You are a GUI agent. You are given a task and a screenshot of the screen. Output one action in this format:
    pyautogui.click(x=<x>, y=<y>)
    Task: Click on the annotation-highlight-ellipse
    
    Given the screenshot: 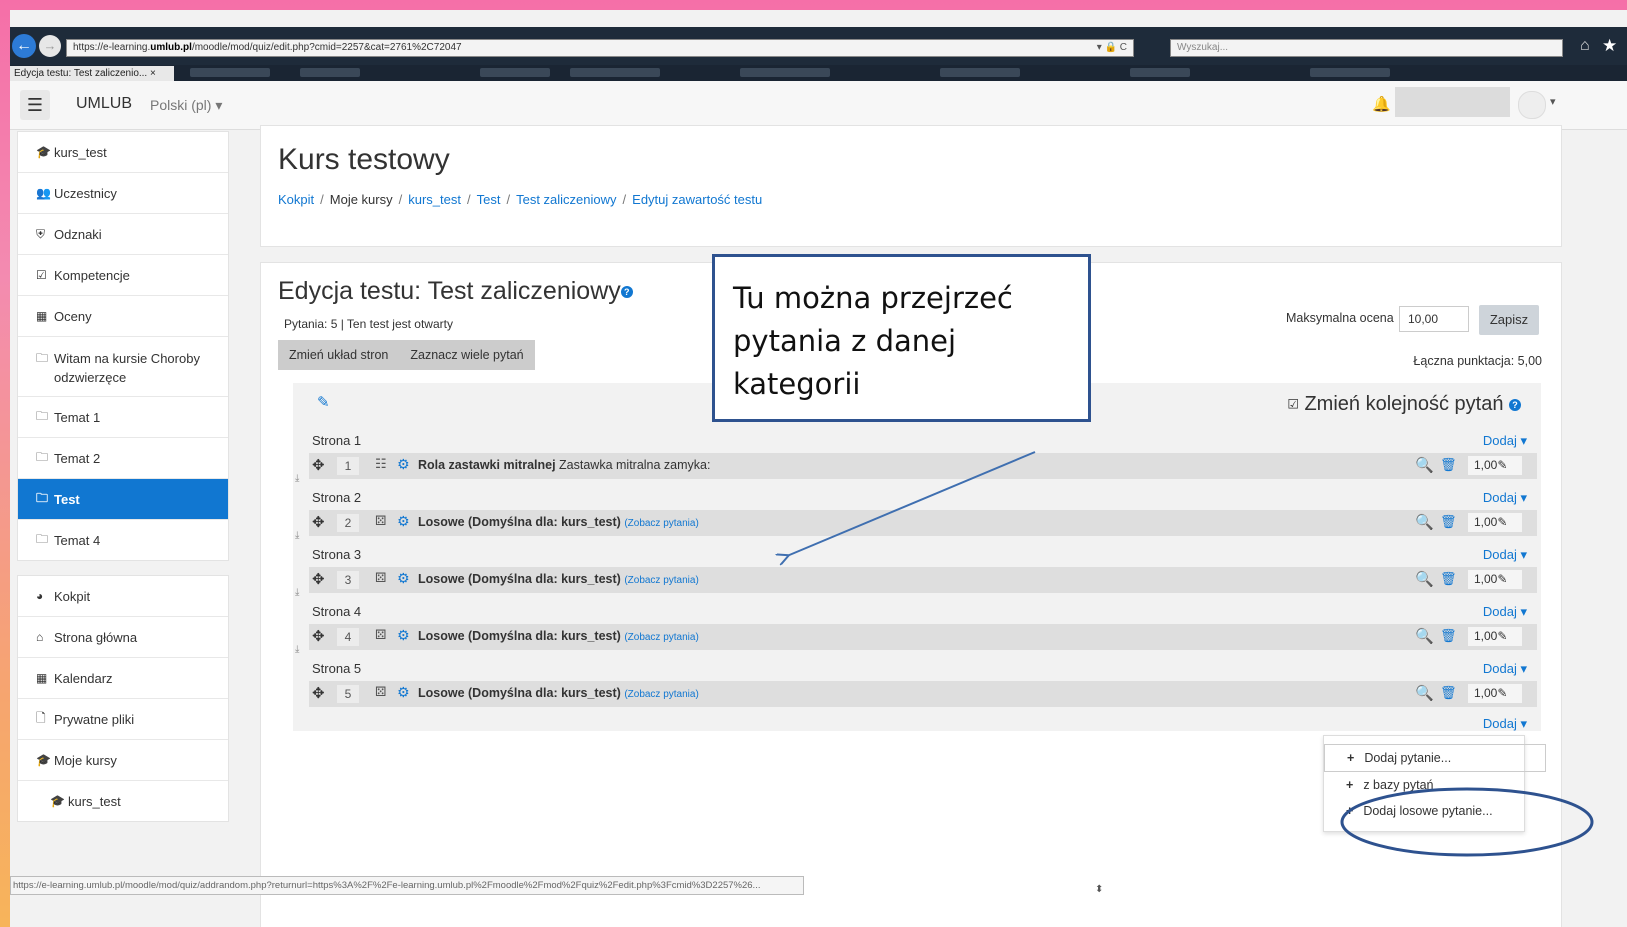 What is the action you would take?
    pyautogui.click(x=1467, y=822)
    